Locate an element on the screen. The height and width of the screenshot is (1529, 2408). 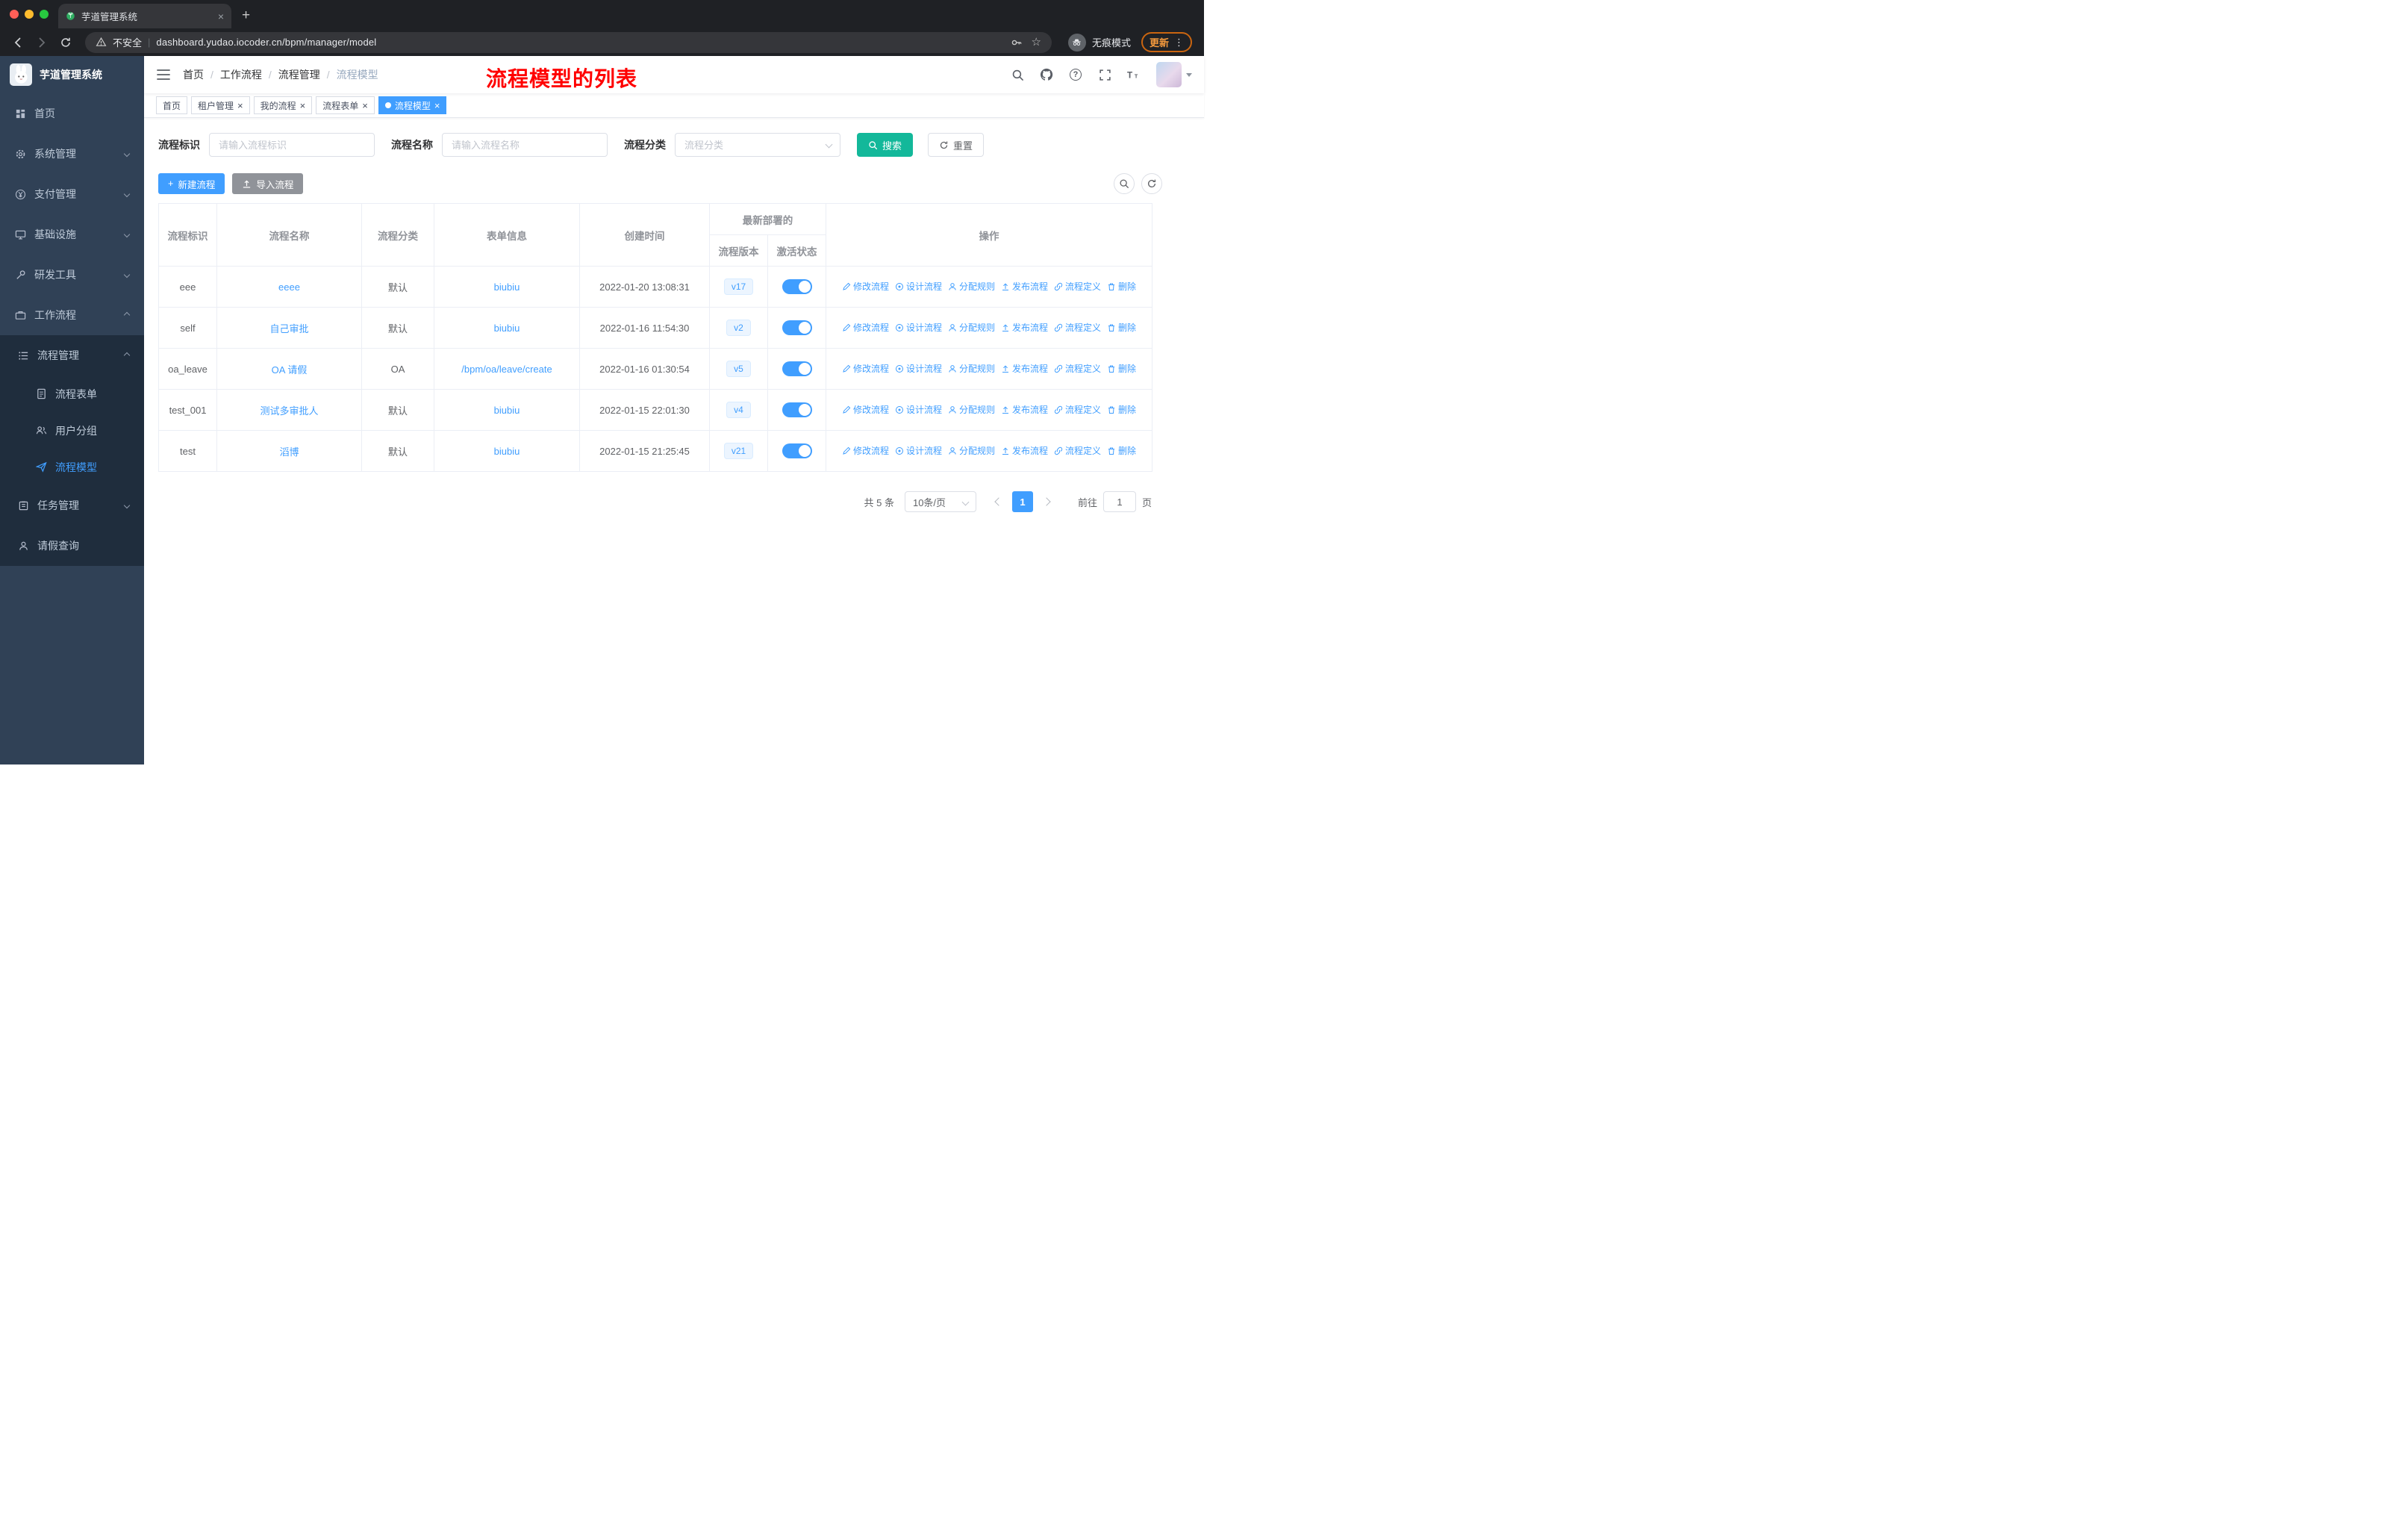
browser-menu-icon: ⋮ is located at coordinates (1179, 43).